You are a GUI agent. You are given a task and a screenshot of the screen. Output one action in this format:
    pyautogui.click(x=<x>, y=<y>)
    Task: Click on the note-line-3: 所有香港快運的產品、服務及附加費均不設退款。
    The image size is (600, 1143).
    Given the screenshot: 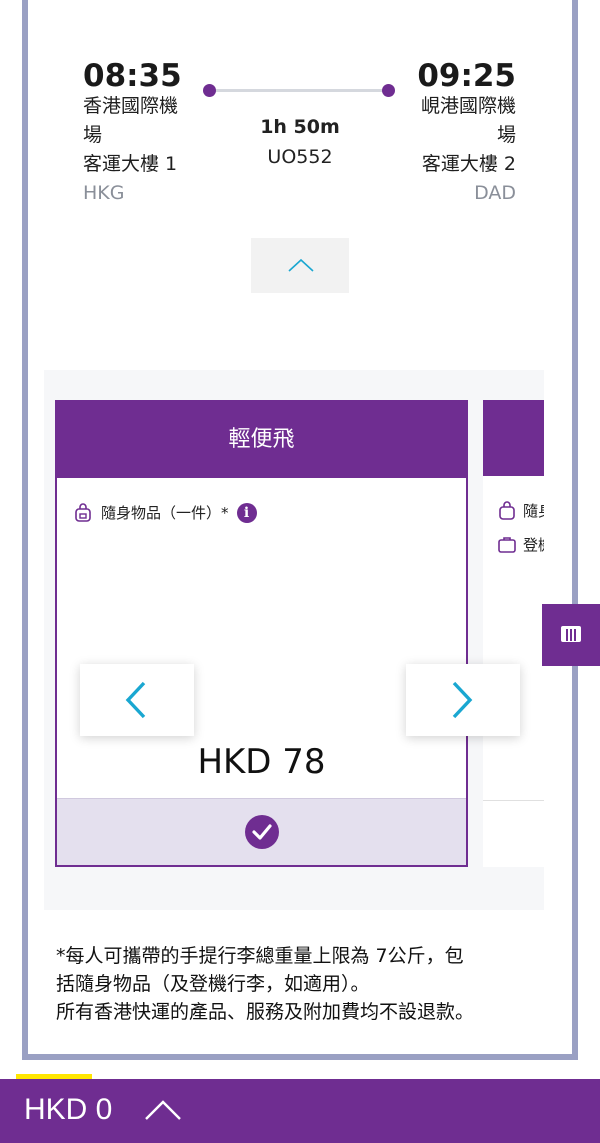 What is the action you would take?
    pyautogui.click(x=265, y=1012)
    